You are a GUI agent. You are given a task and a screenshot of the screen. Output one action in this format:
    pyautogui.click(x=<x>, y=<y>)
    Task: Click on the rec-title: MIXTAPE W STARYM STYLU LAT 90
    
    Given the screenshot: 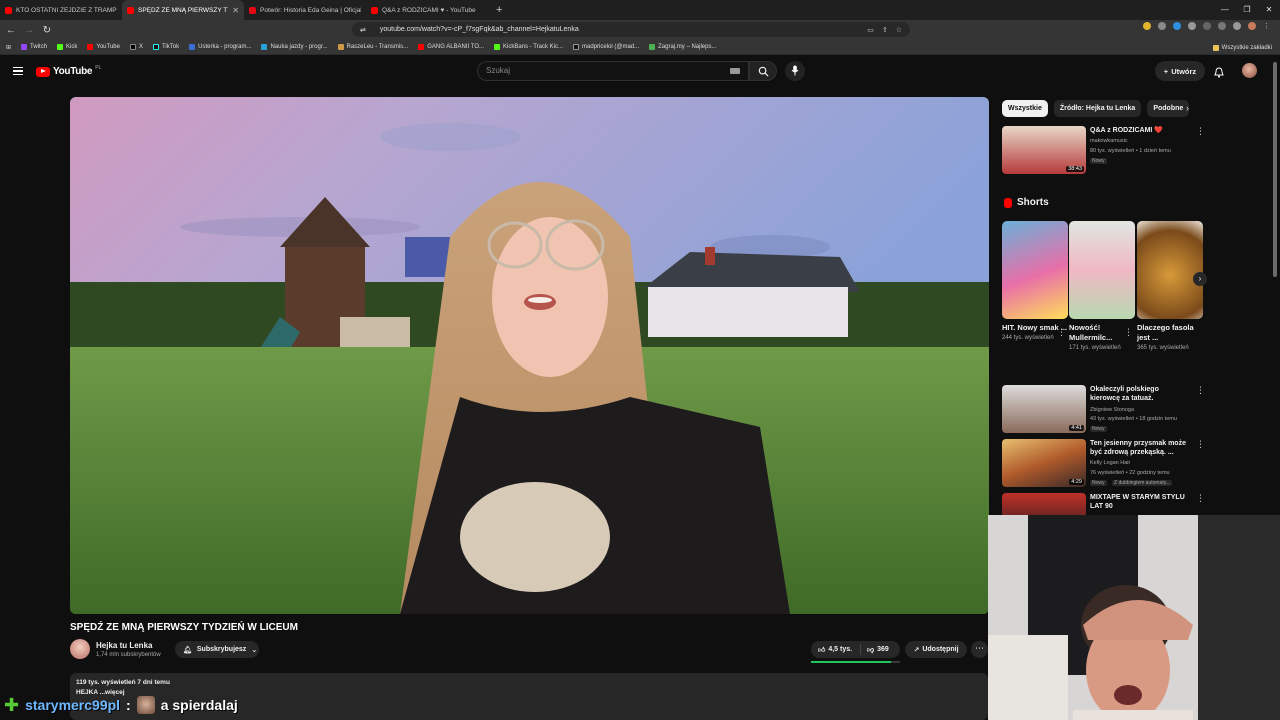 What is the action you would take?
    pyautogui.click(x=1140, y=502)
    